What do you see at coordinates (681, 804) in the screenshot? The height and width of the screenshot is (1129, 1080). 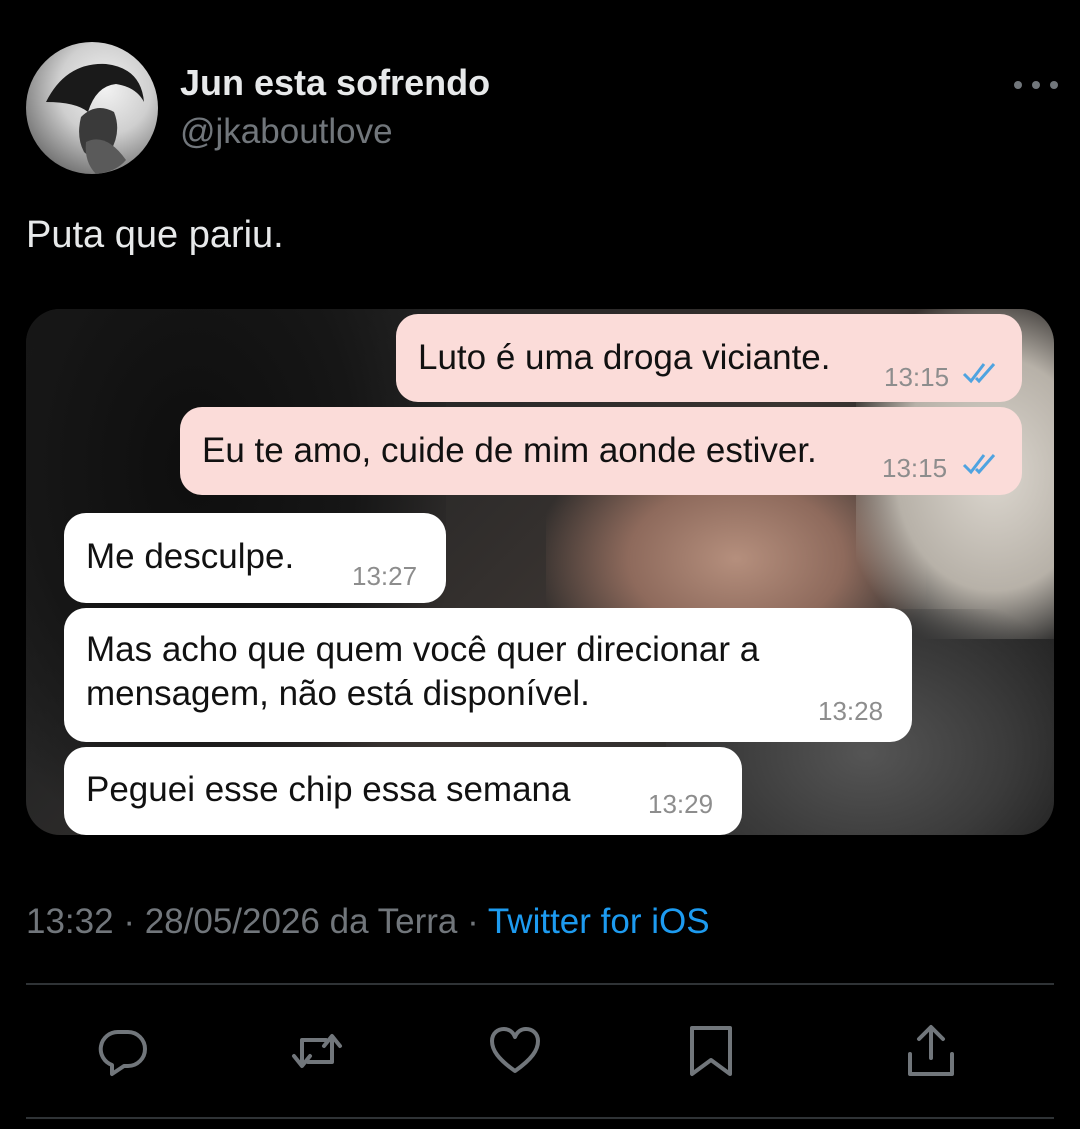 I see `message-time: 13:29` at bounding box center [681, 804].